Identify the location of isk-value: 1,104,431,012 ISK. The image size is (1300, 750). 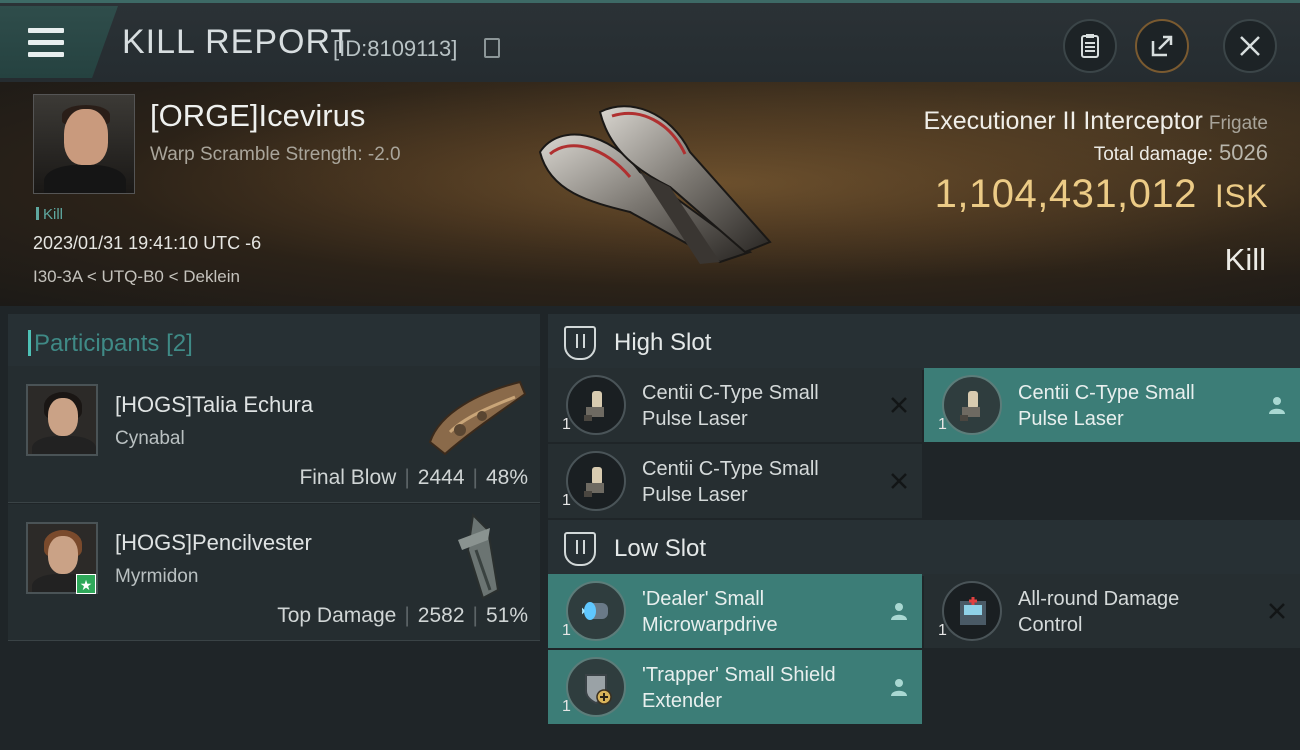
(1101, 194).